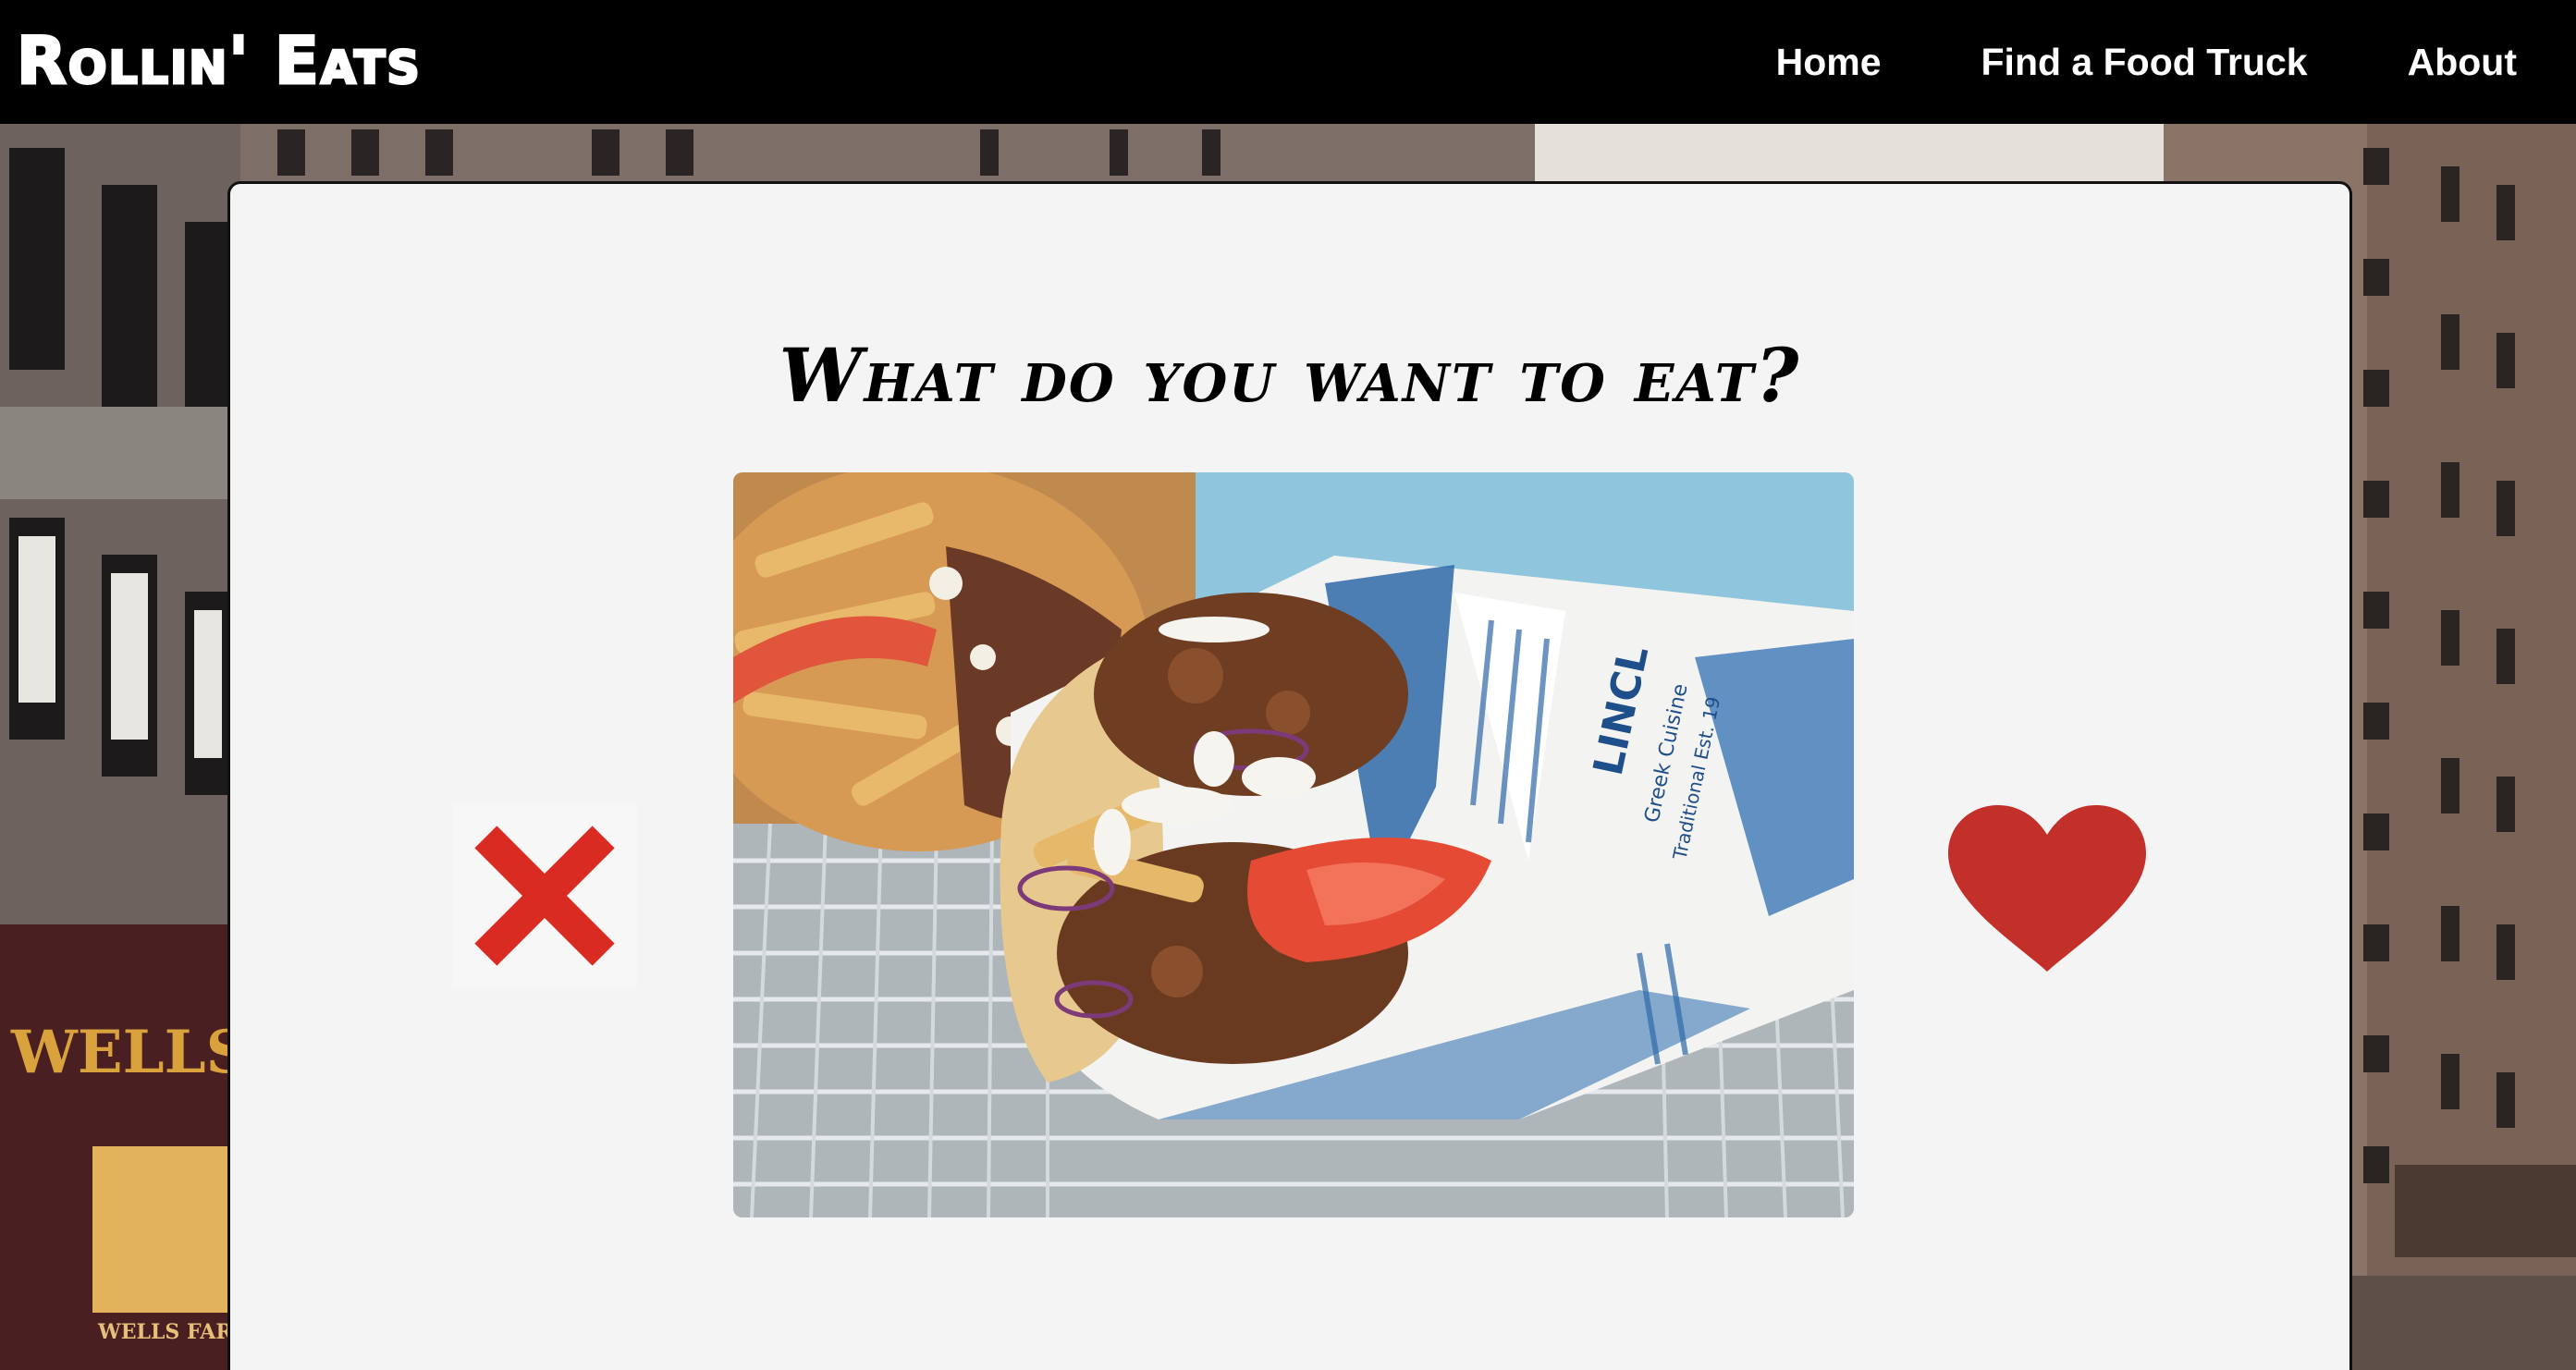  What do you see at coordinates (1829, 62) in the screenshot?
I see `nav-home-link: Home` at bounding box center [1829, 62].